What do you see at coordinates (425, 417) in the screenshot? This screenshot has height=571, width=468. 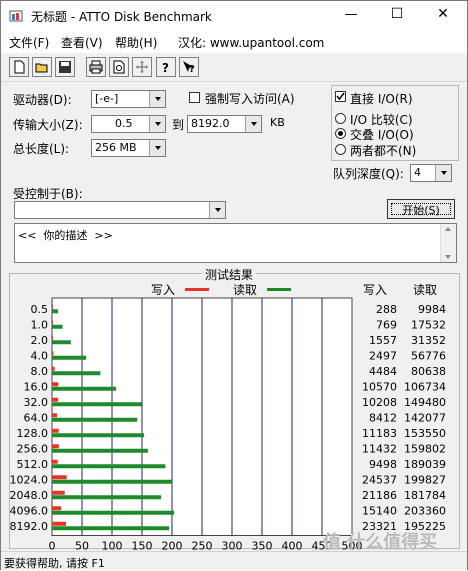 I see `read-value: 142077` at bounding box center [425, 417].